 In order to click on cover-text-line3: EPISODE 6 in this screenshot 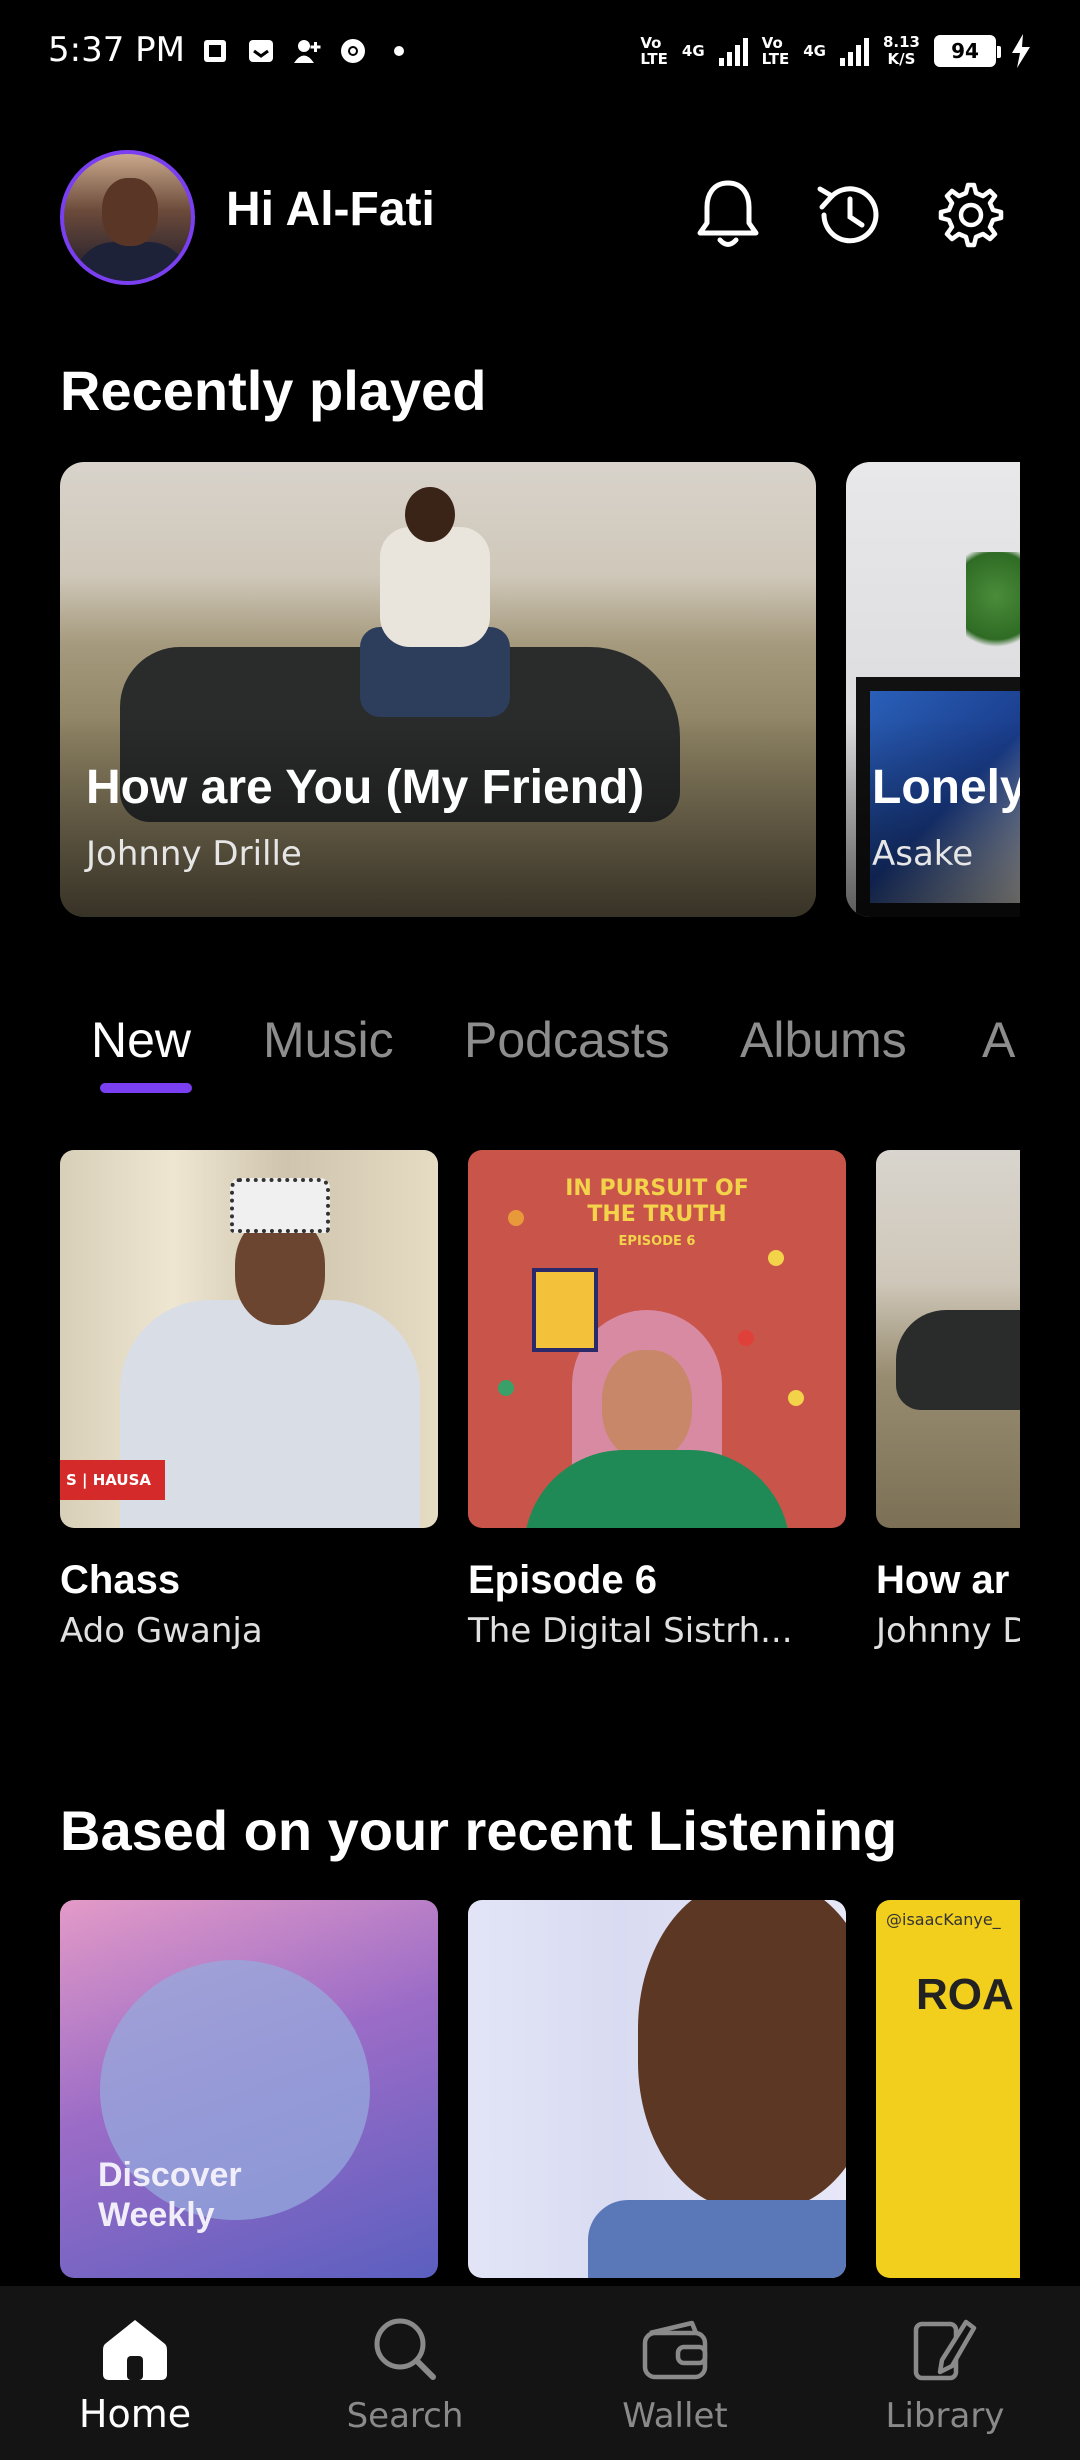, I will do `click(657, 1241)`.